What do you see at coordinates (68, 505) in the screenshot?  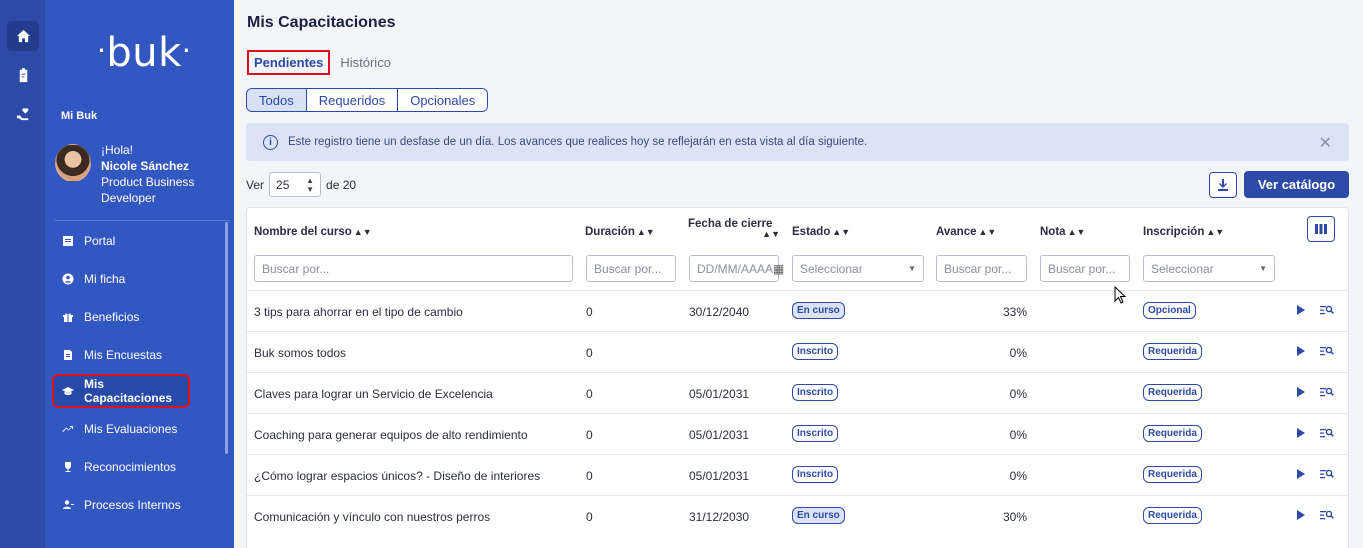 I see `people-icon` at bounding box center [68, 505].